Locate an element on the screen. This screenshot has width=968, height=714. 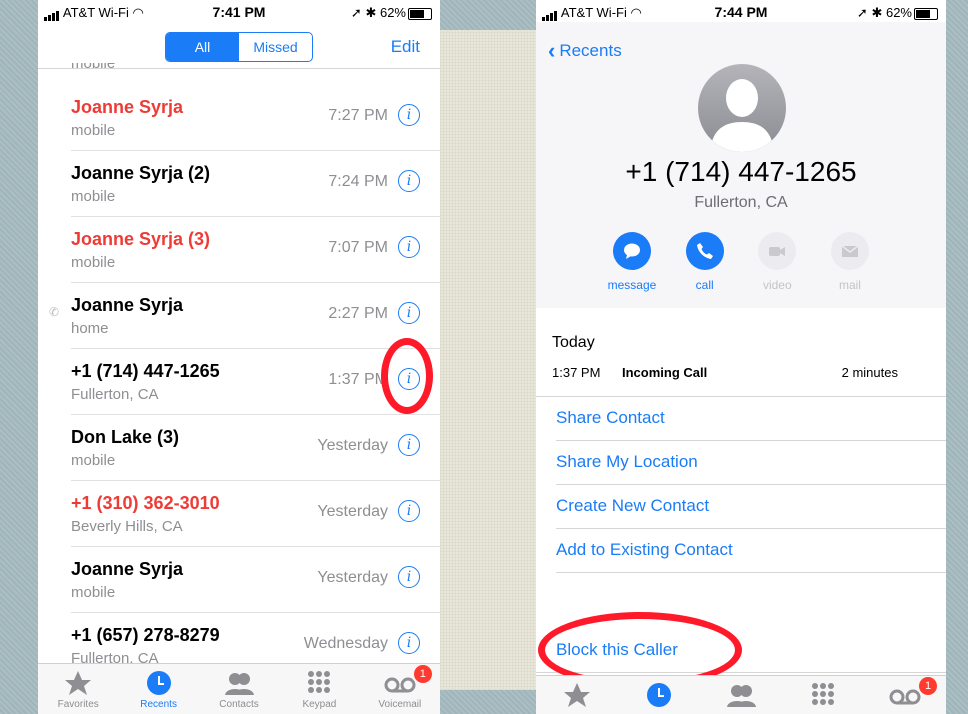
share-contact-button: Share Contact is located at coordinates (610, 418).